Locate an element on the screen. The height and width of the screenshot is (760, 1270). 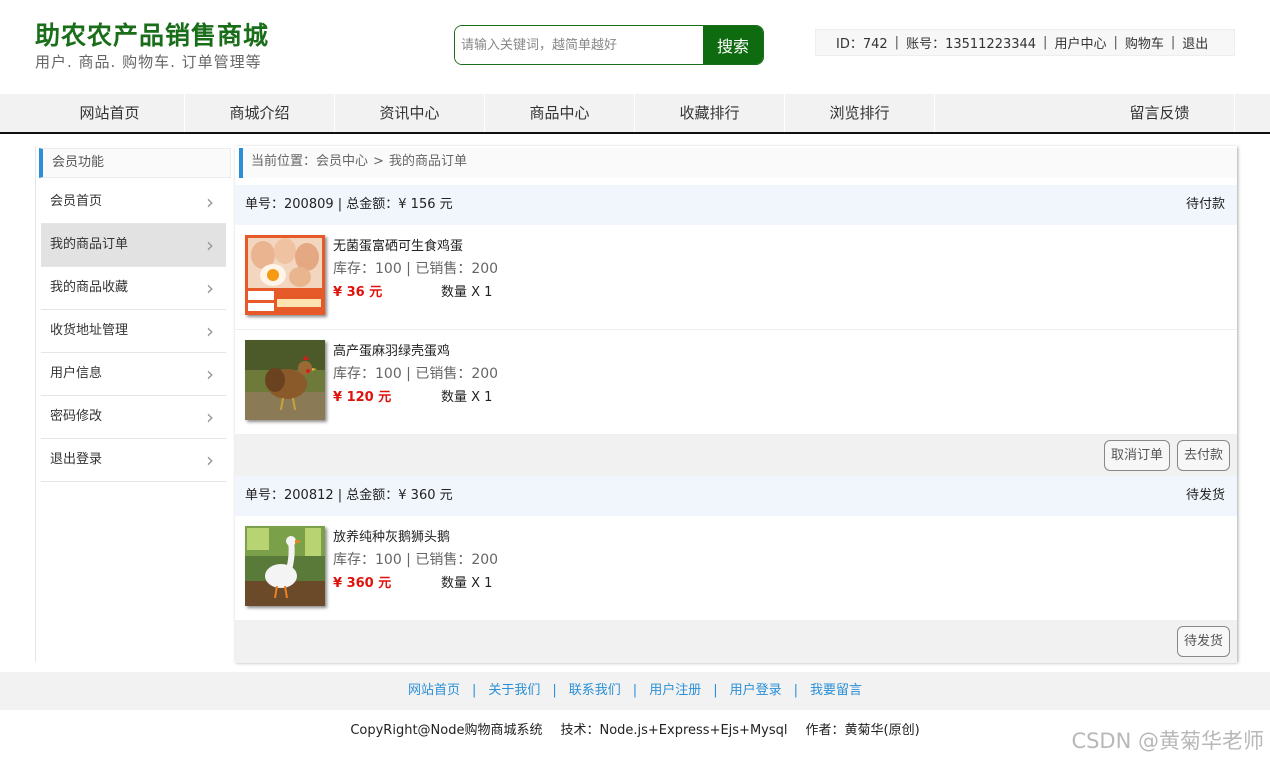
chicken-image is located at coordinates (285, 380).